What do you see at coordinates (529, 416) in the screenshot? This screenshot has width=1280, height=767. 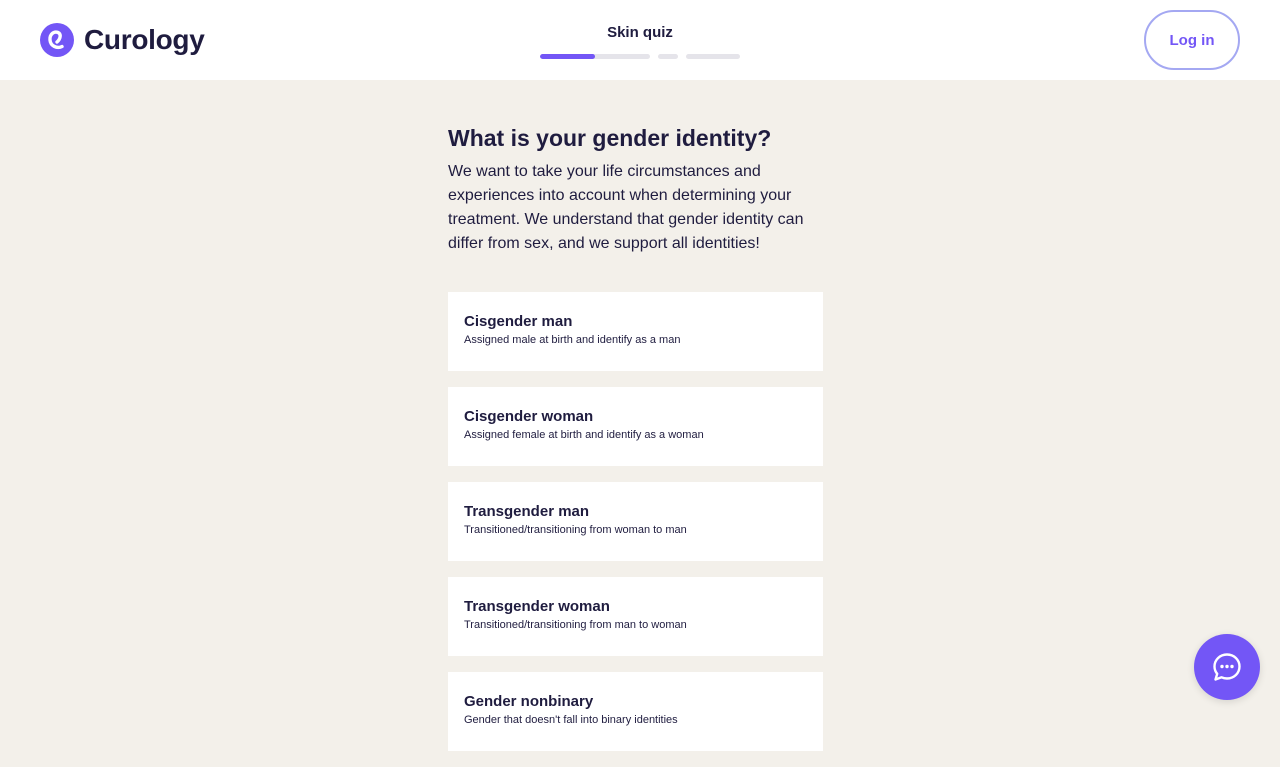 I see `option-title: Cisgender woman` at bounding box center [529, 416].